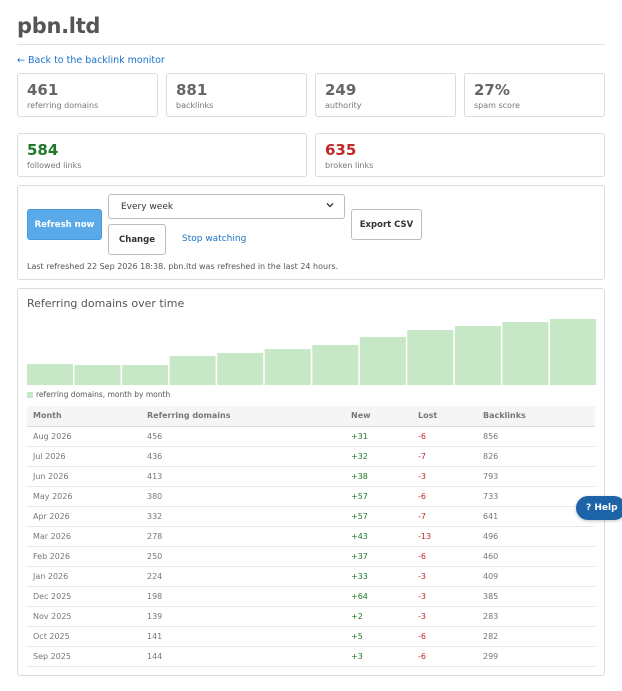 The height and width of the screenshot is (691, 622). What do you see at coordinates (84, 456) in the screenshot?
I see `month-cell: Jul 2026` at bounding box center [84, 456].